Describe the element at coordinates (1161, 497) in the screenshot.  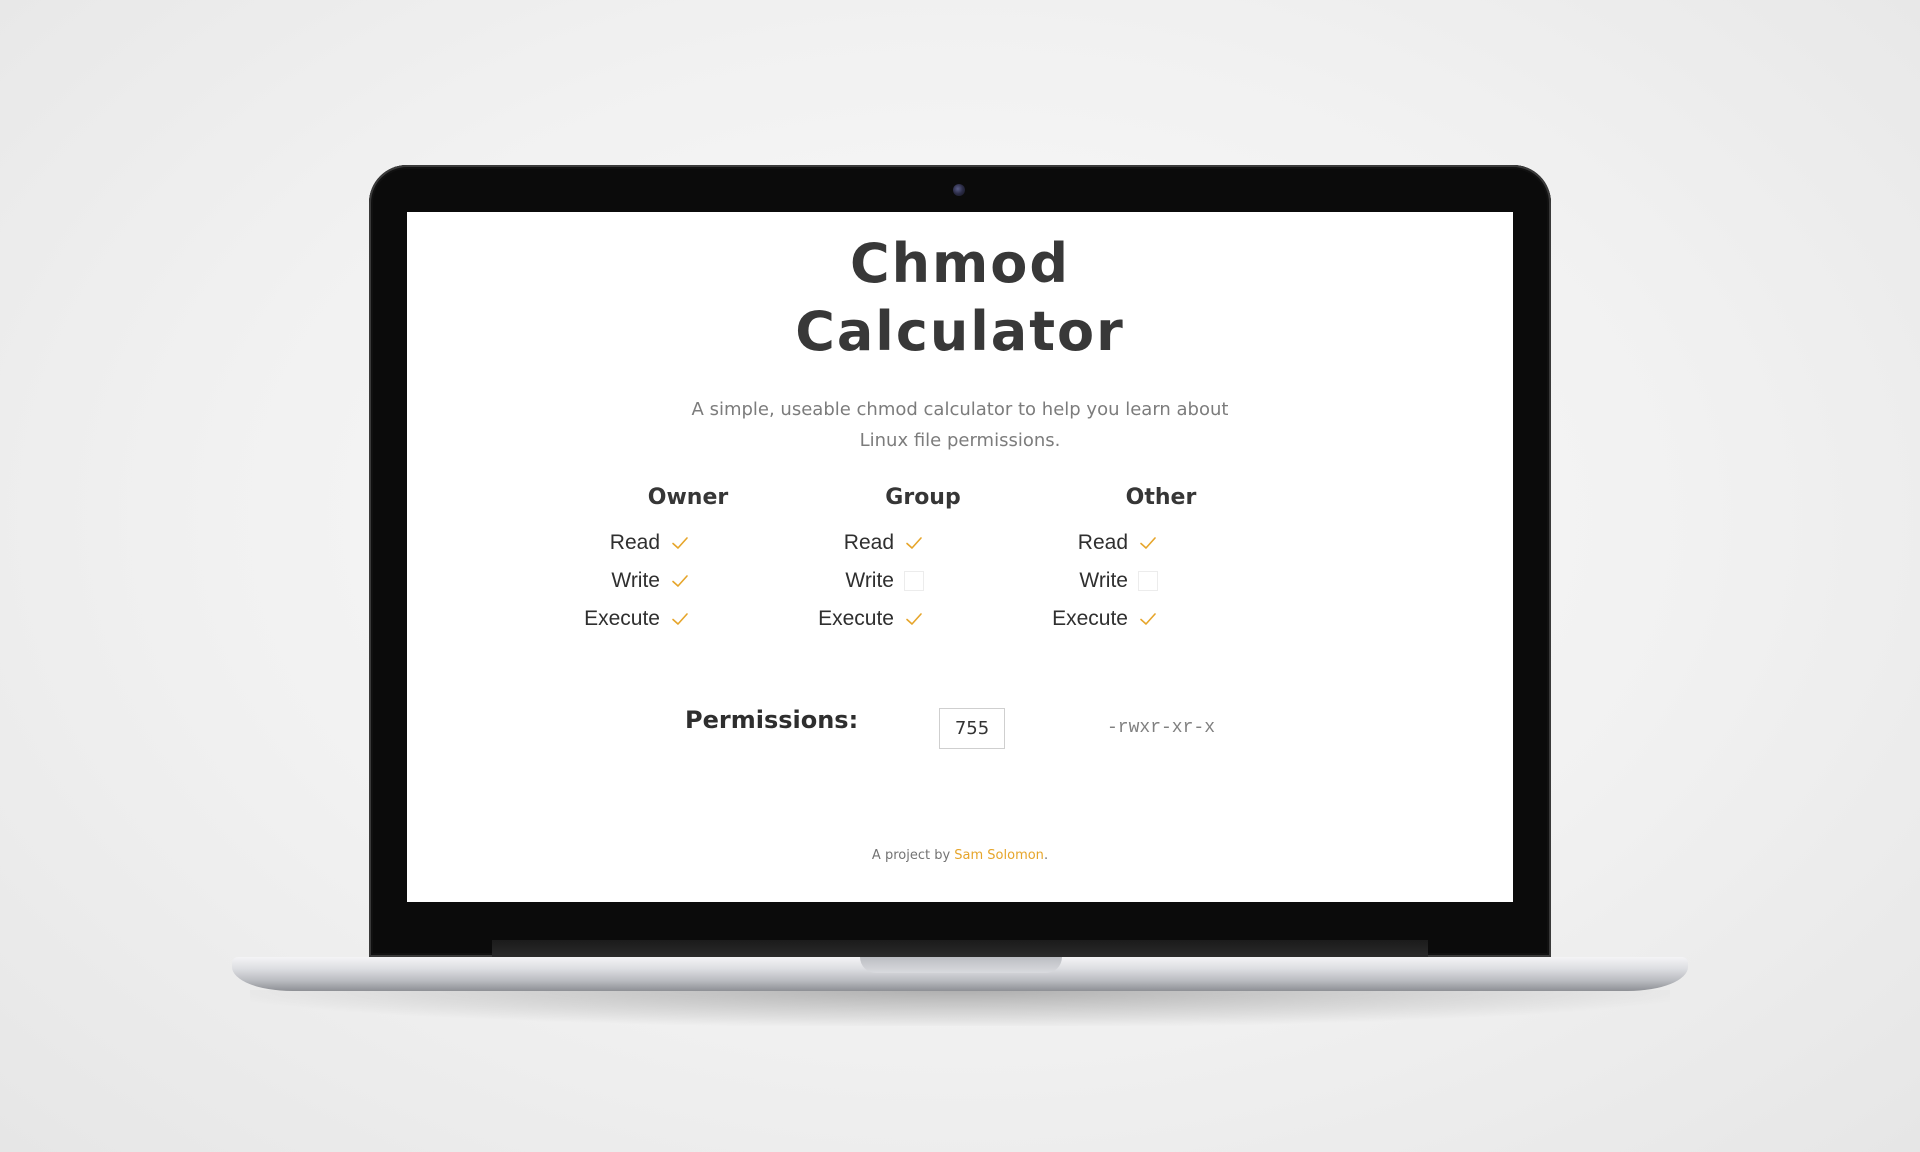
I see `column-header-other: Other` at that location.